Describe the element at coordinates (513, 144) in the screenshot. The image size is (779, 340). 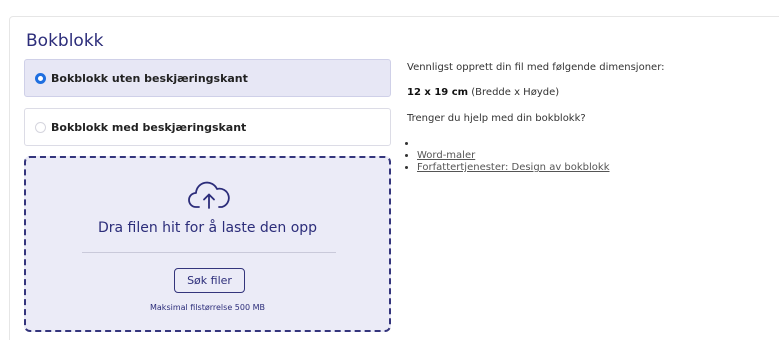
I see `list-item-empty` at that location.